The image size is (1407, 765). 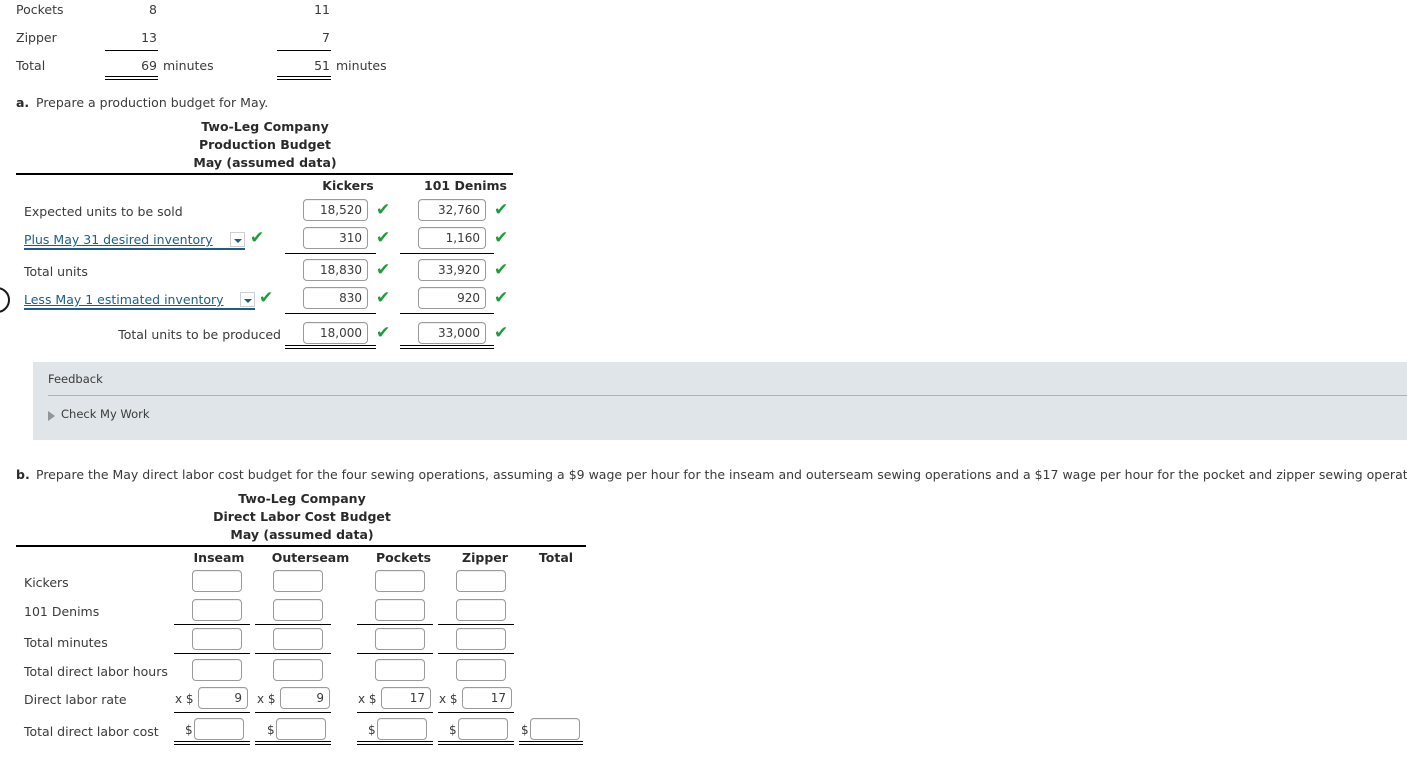 I want to click on column-header-total: Total, so click(x=556, y=557).